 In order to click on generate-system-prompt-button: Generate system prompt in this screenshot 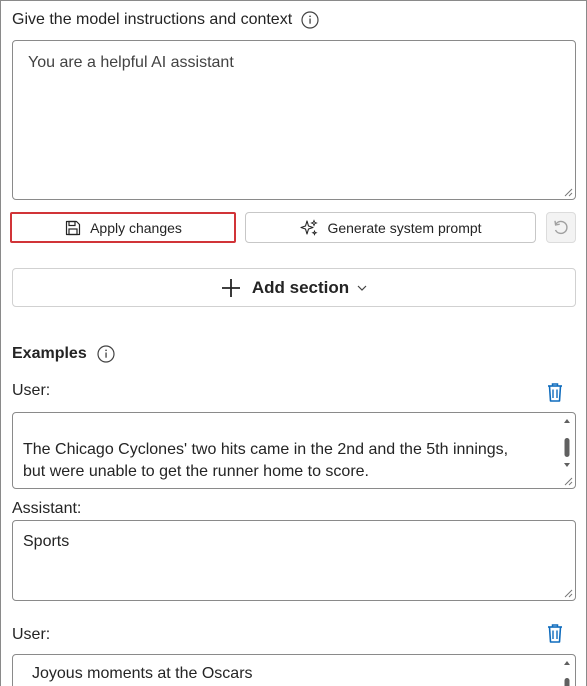, I will do `click(390, 227)`.